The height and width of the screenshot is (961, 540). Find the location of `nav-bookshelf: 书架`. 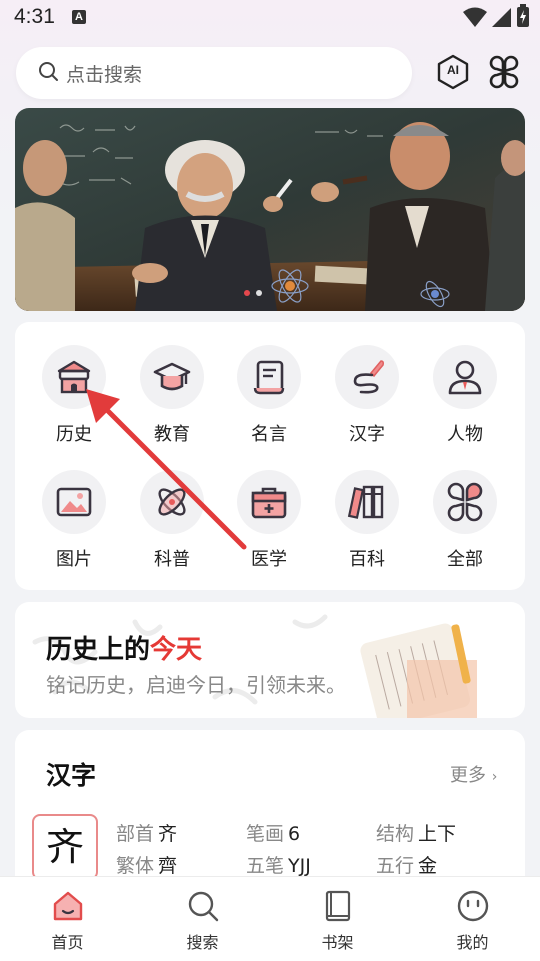

nav-bookshelf: 书架 is located at coordinates (337, 921).